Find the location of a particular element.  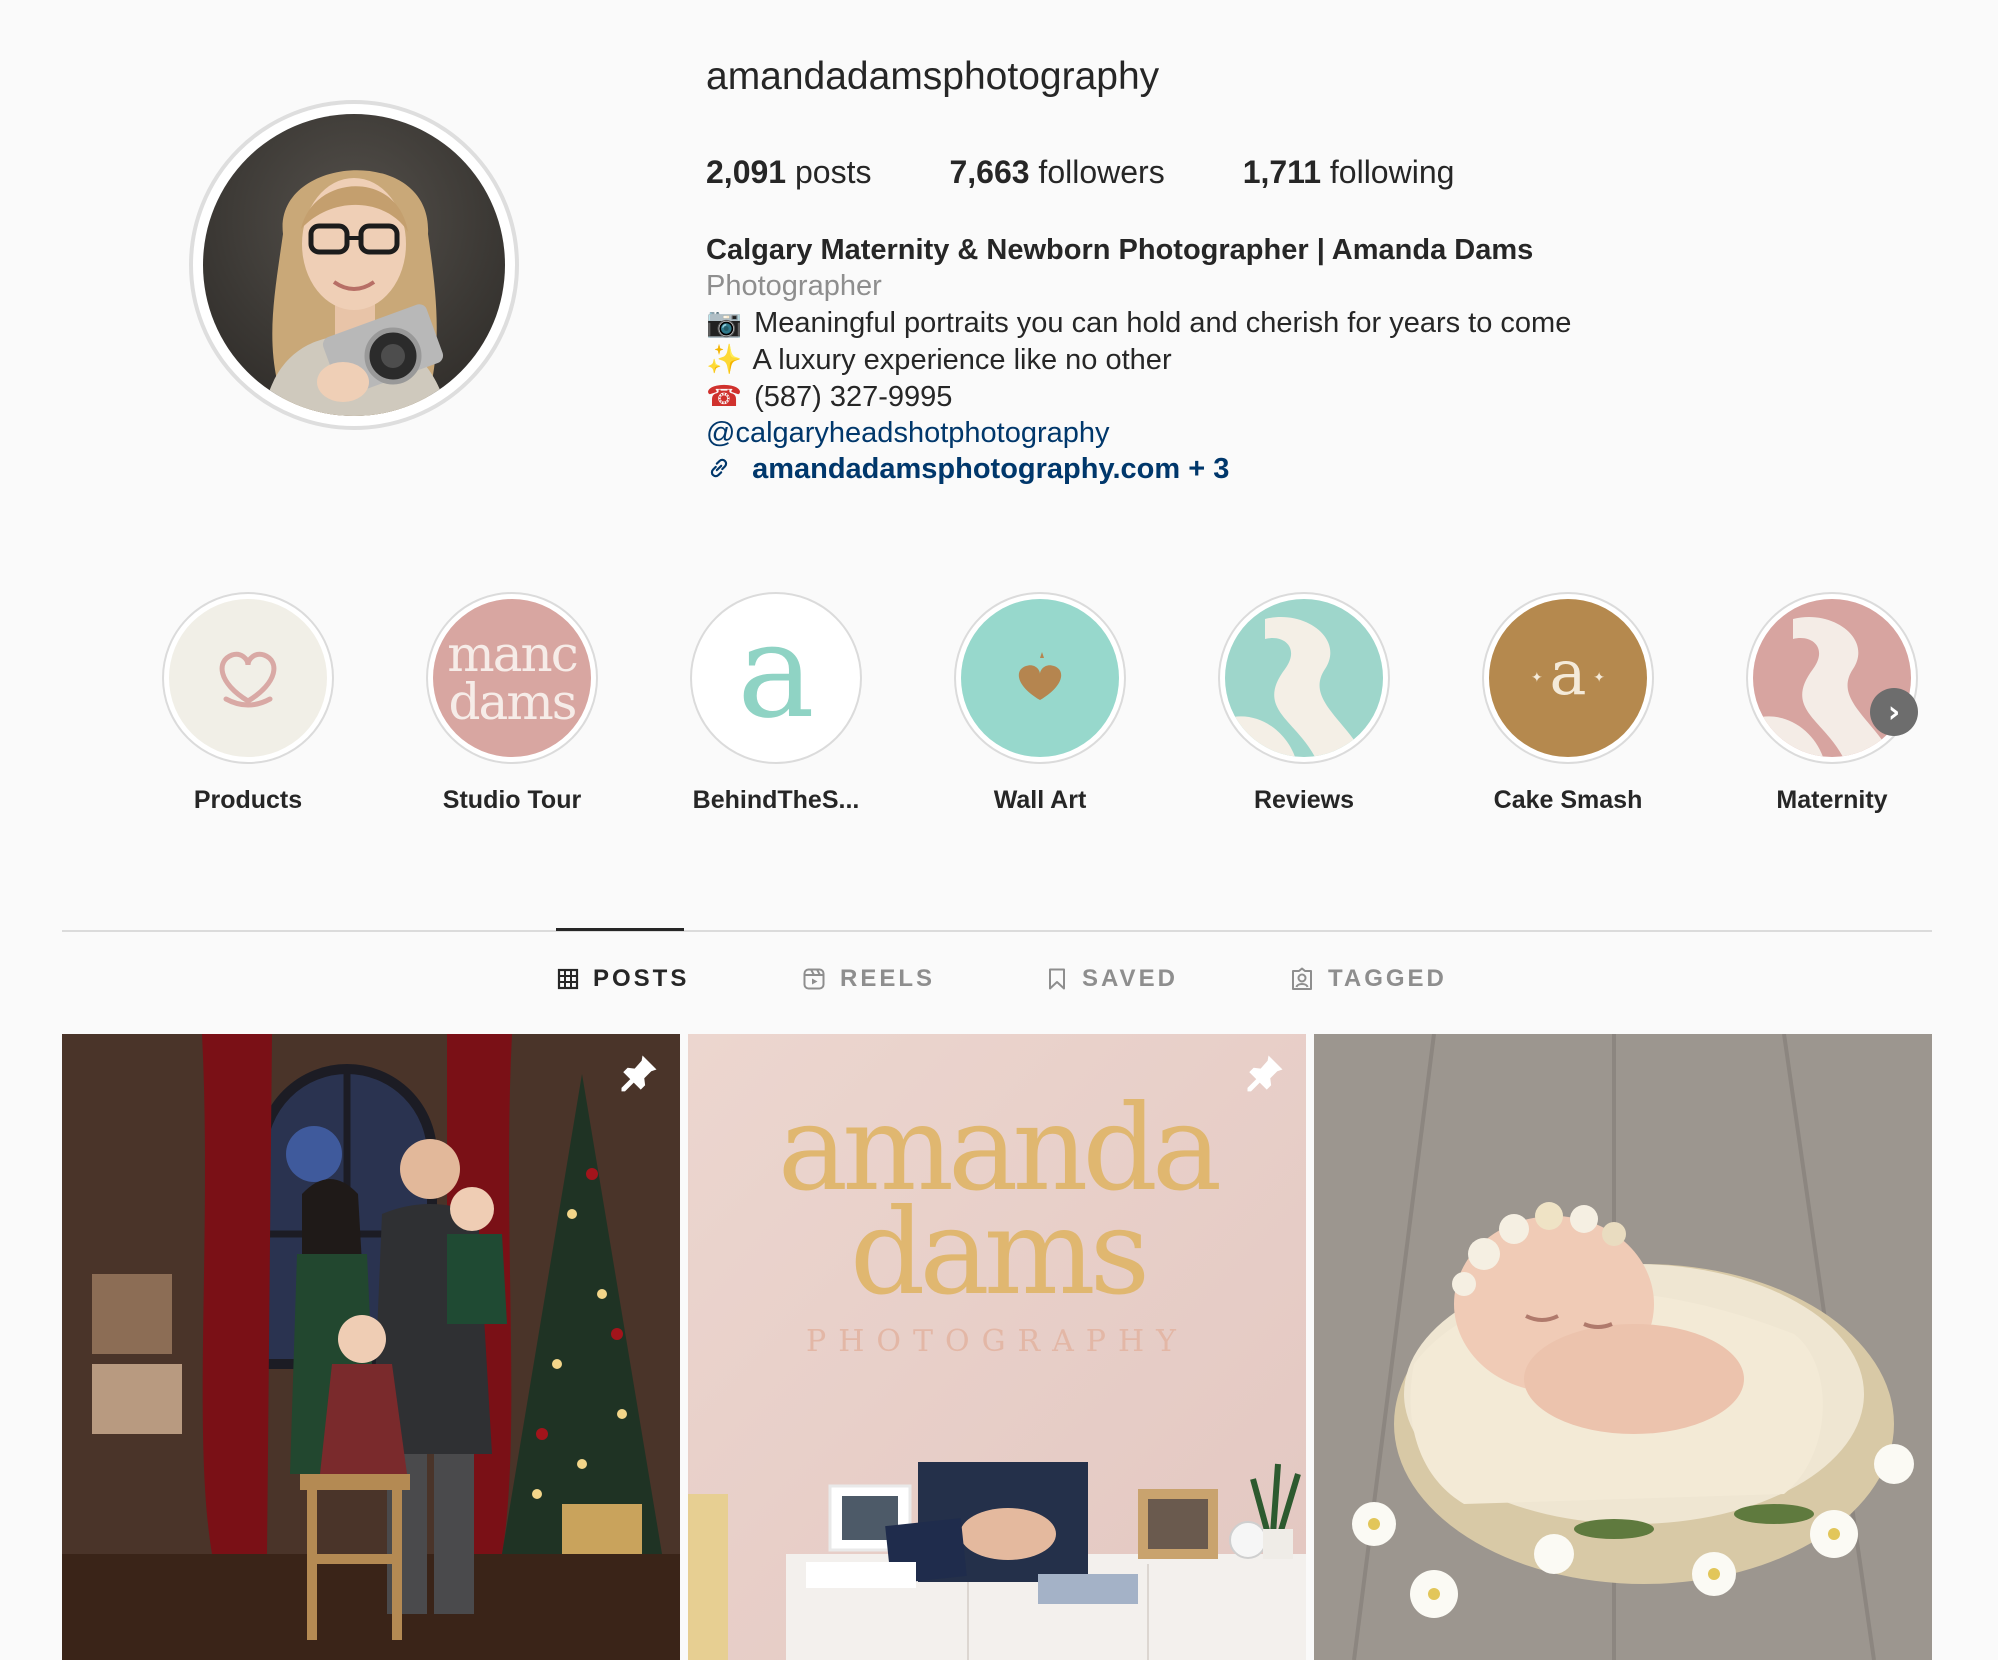

highlight-cover: manc dams is located at coordinates (512, 678).